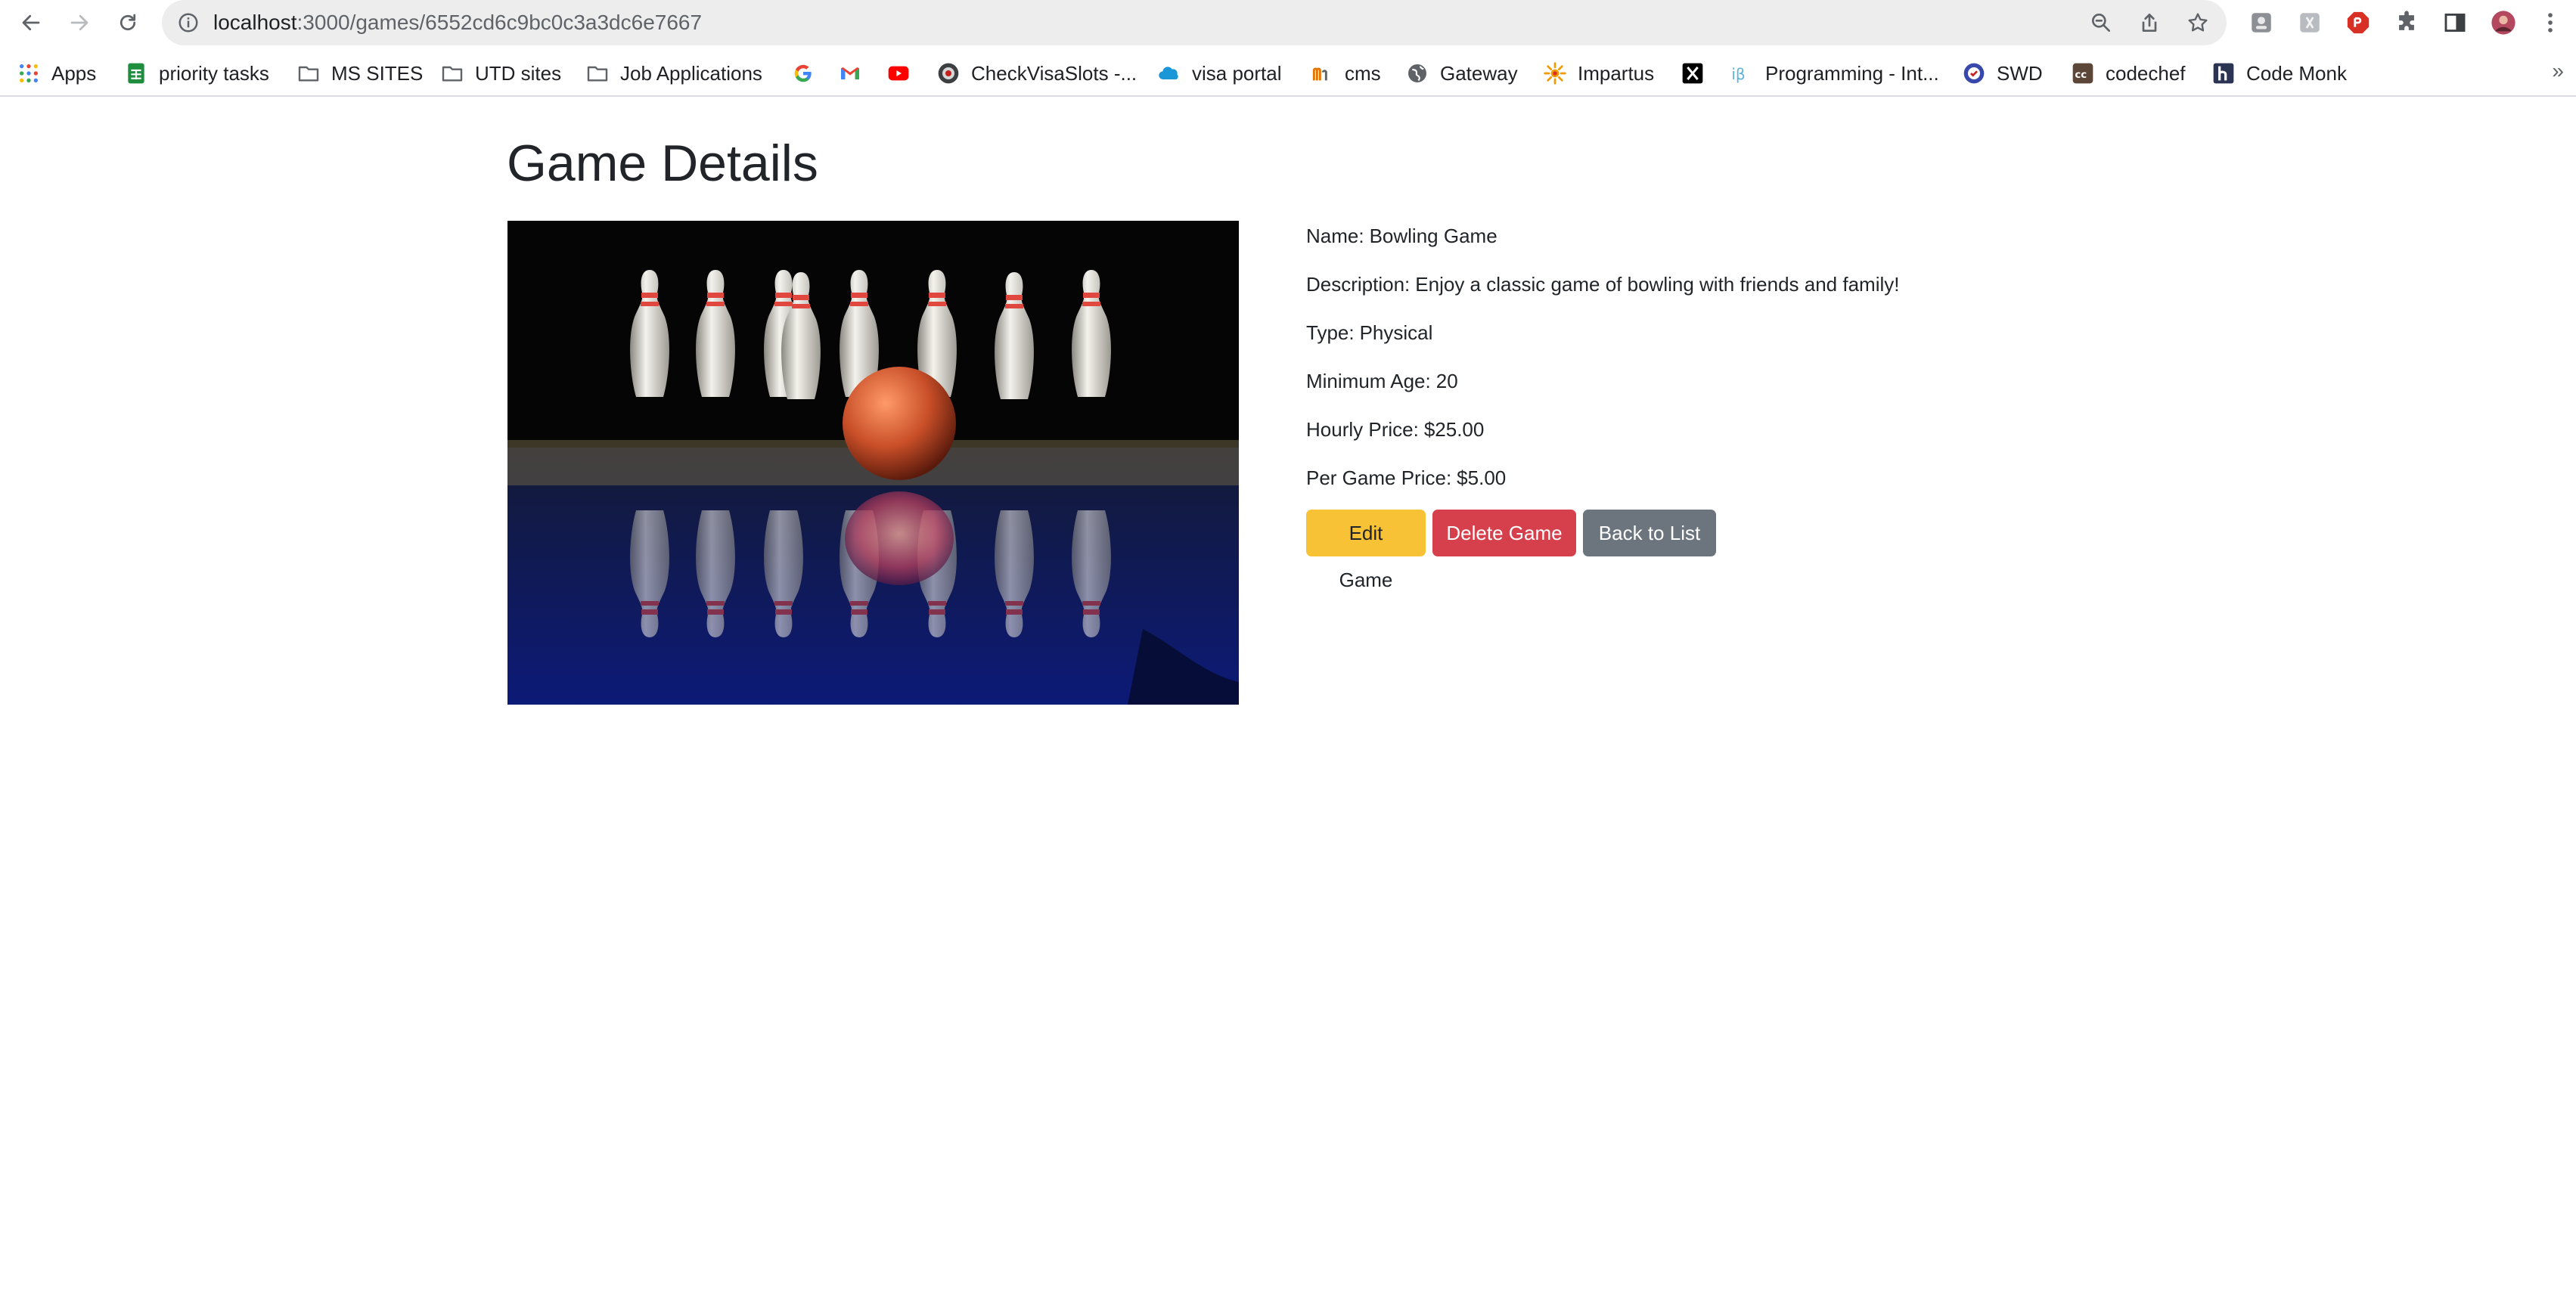  I want to click on bookmark-label: priority tasks, so click(214, 73).